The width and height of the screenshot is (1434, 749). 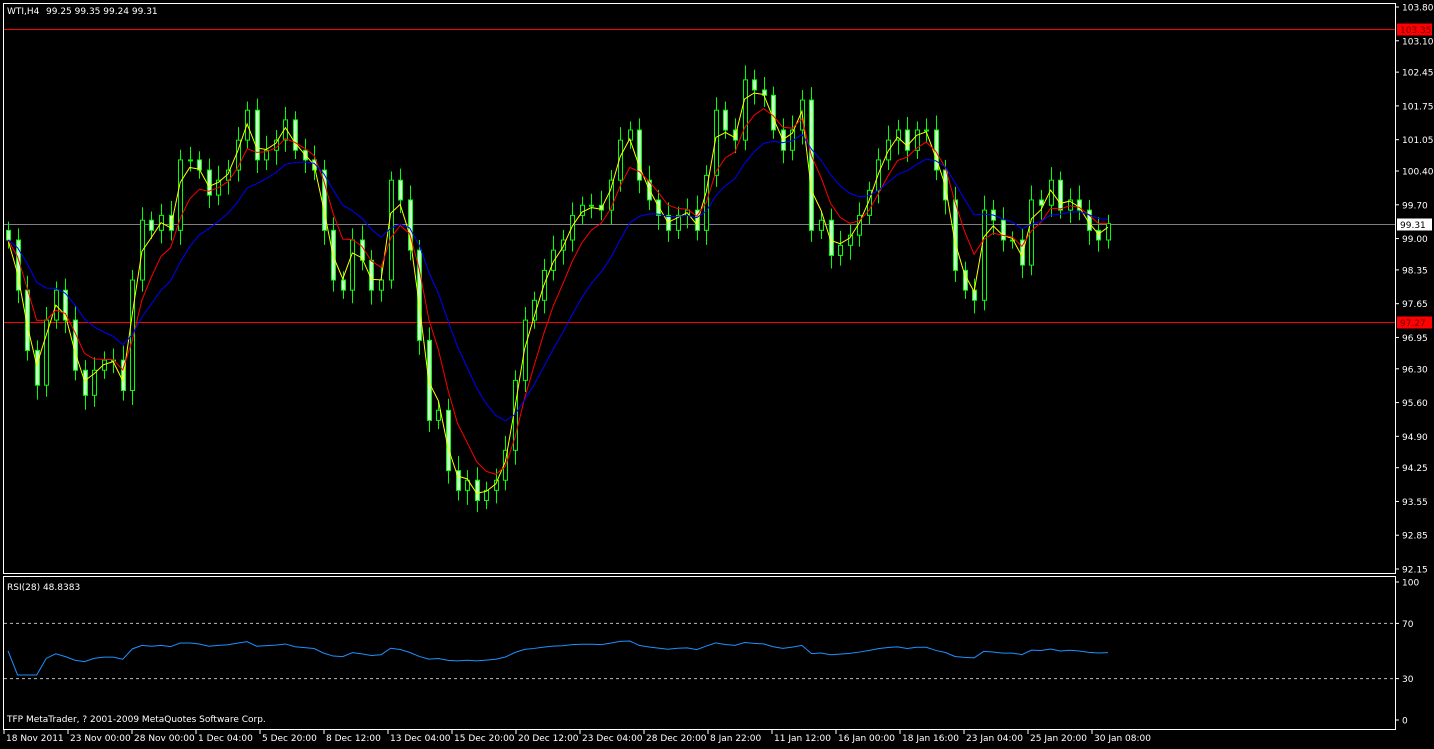 I want to click on price-tick-label: 92.15, so click(x=1415, y=571).